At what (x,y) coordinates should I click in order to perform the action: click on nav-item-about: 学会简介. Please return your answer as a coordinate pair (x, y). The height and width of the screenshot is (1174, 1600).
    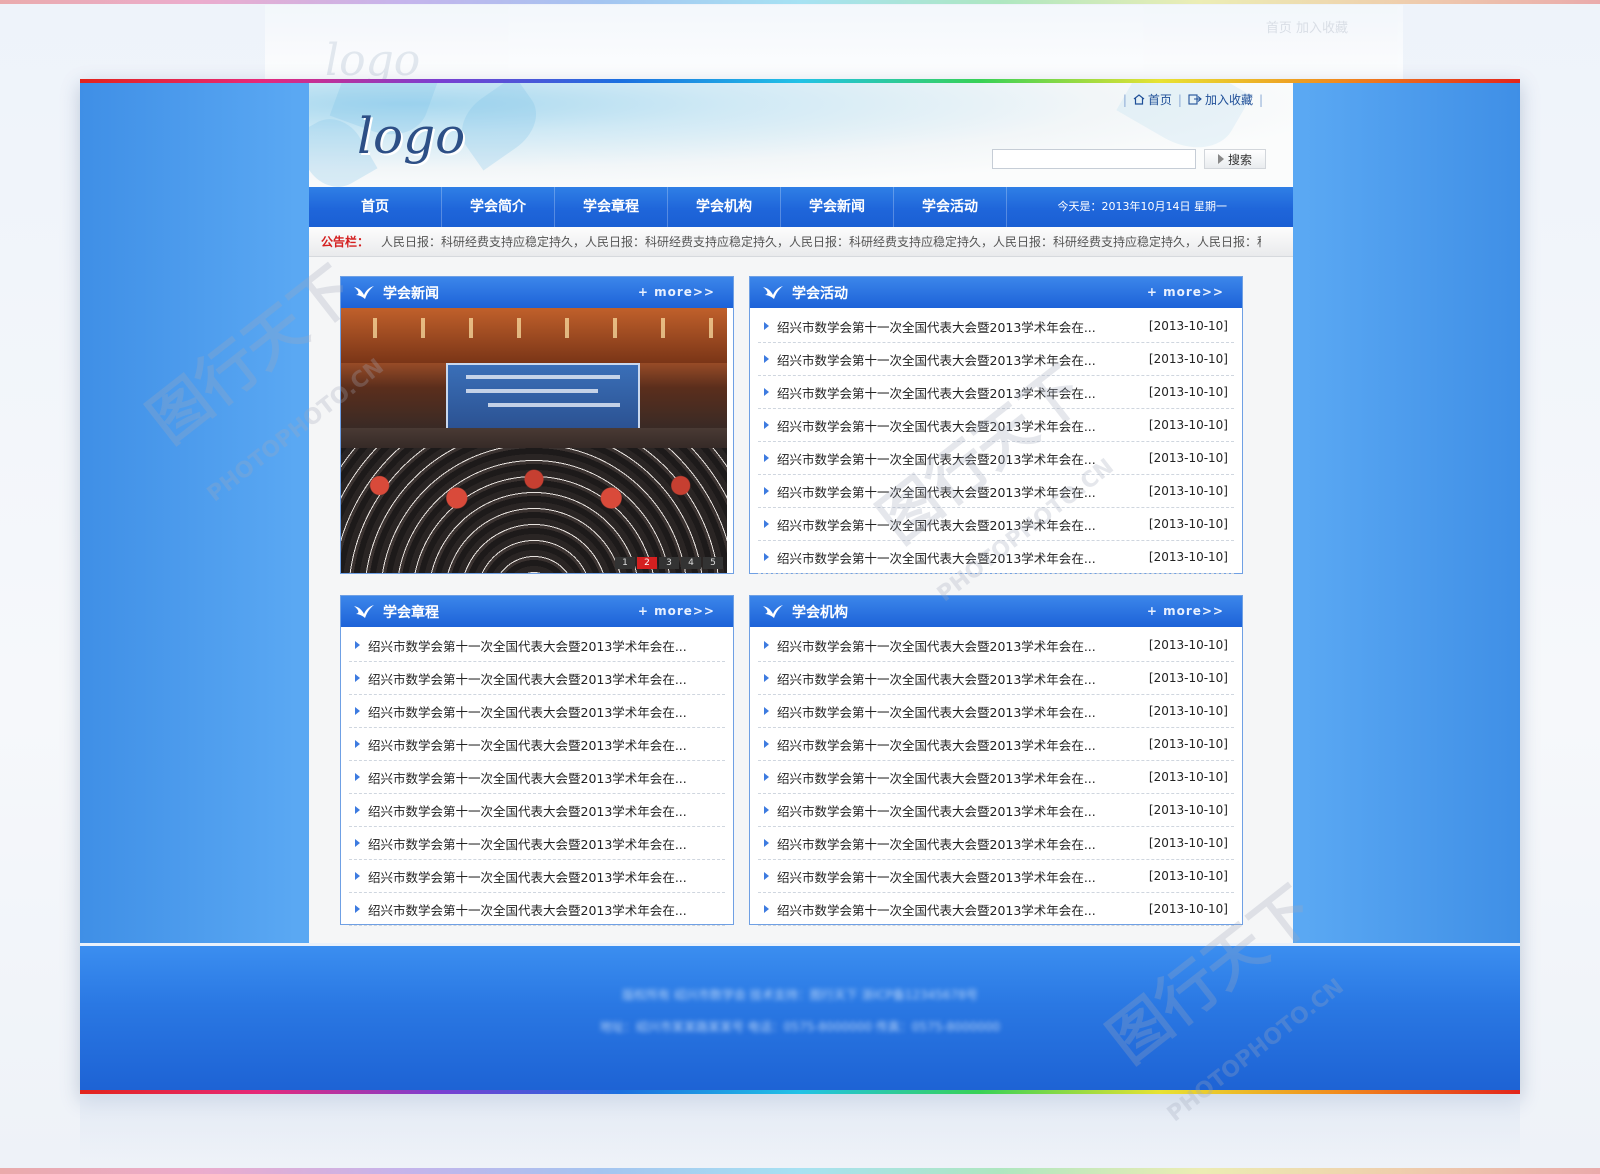
    Looking at the image, I should click on (498, 207).